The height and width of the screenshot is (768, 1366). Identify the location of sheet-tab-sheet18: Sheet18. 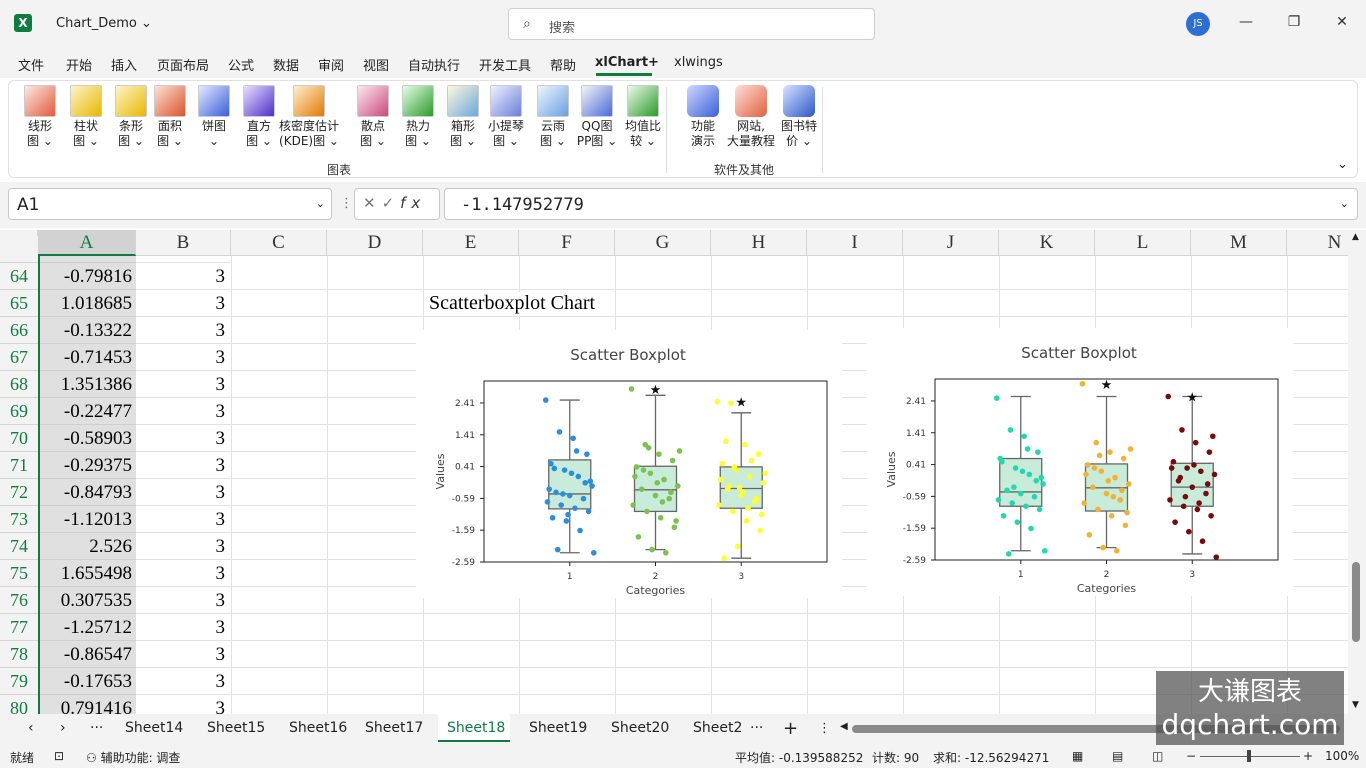
(476, 728).